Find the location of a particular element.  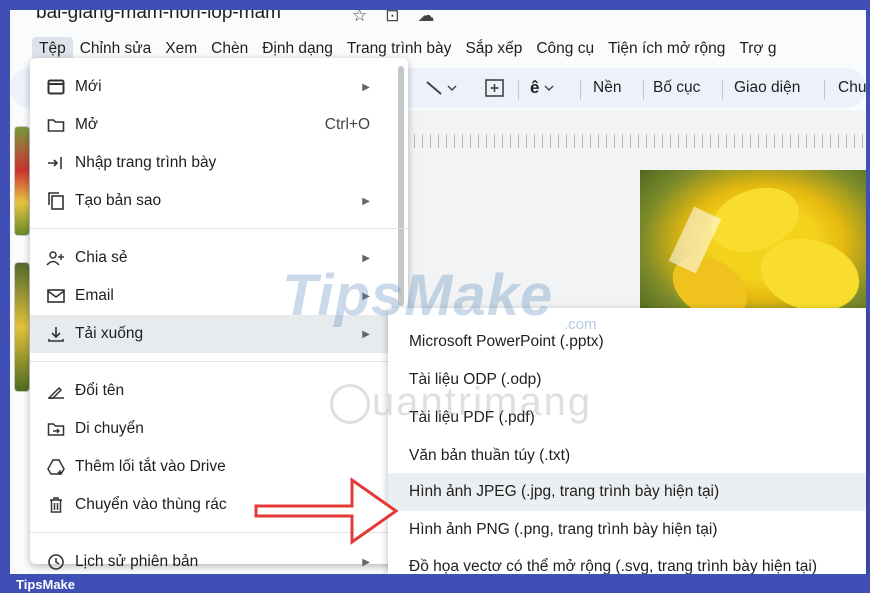

move-icon is located at coordinates (56, 429).